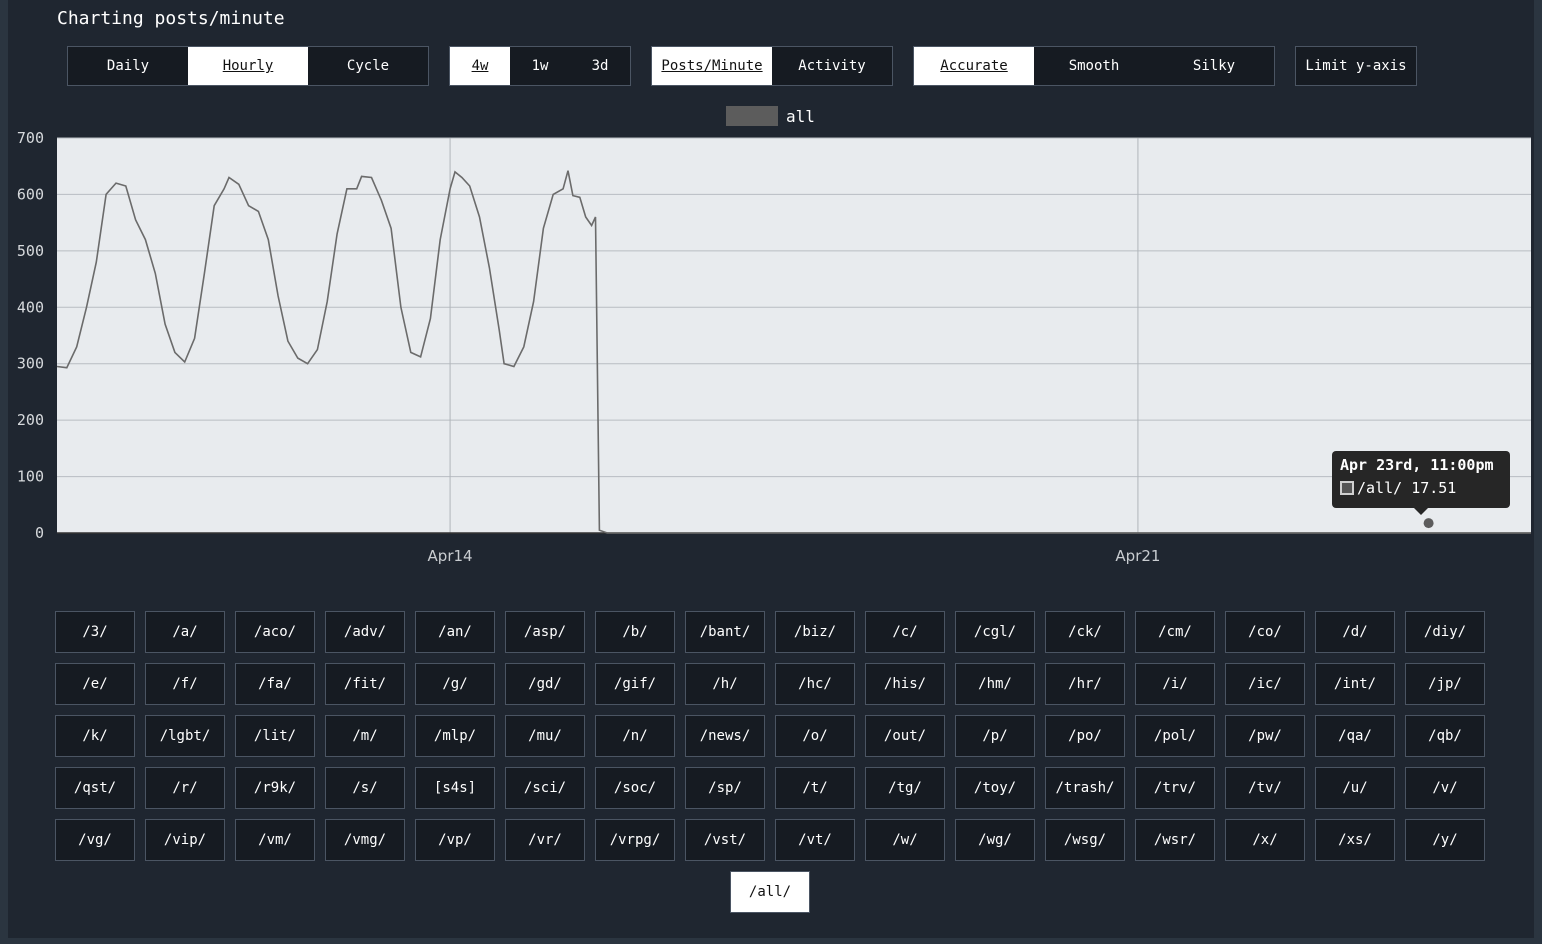  I want to click on board-button: /adv/, so click(365, 632).